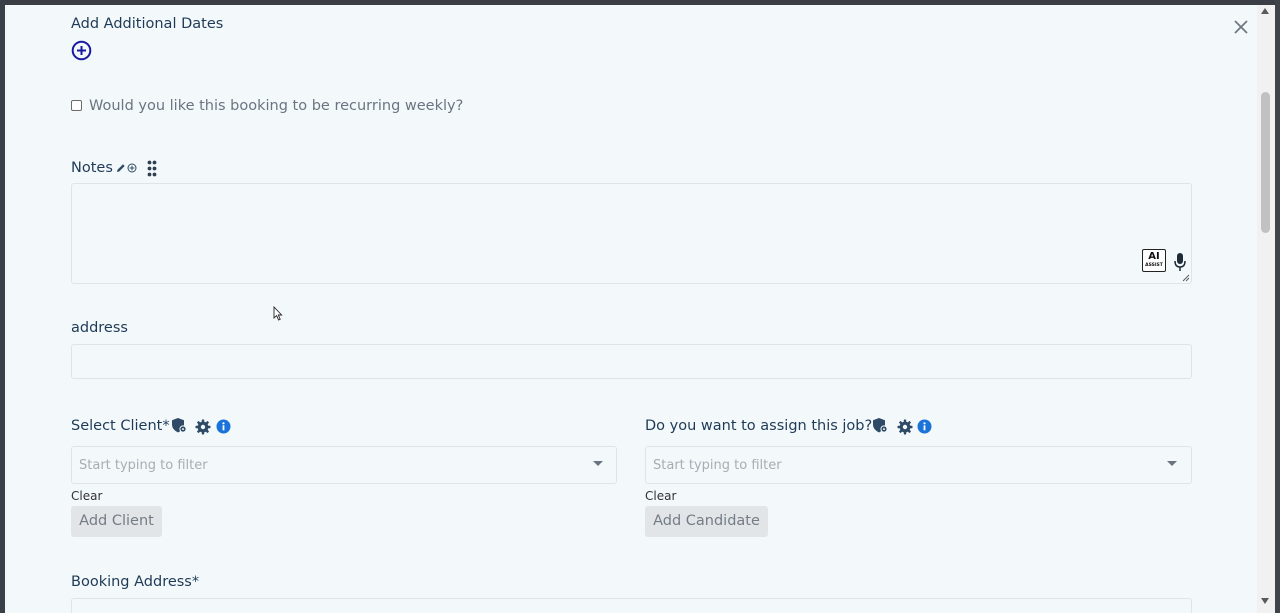  What do you see at coordinates (631, 233) in the screenshot?
I see `notes-textarea` at bounding box center [631, 233].